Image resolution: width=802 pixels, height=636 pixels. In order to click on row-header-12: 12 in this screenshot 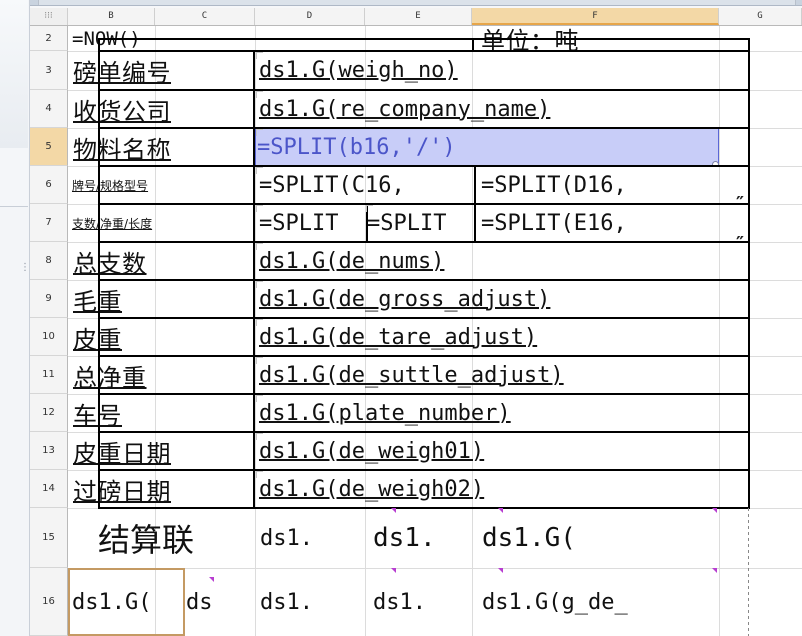, I will do `click(49, 413)`.